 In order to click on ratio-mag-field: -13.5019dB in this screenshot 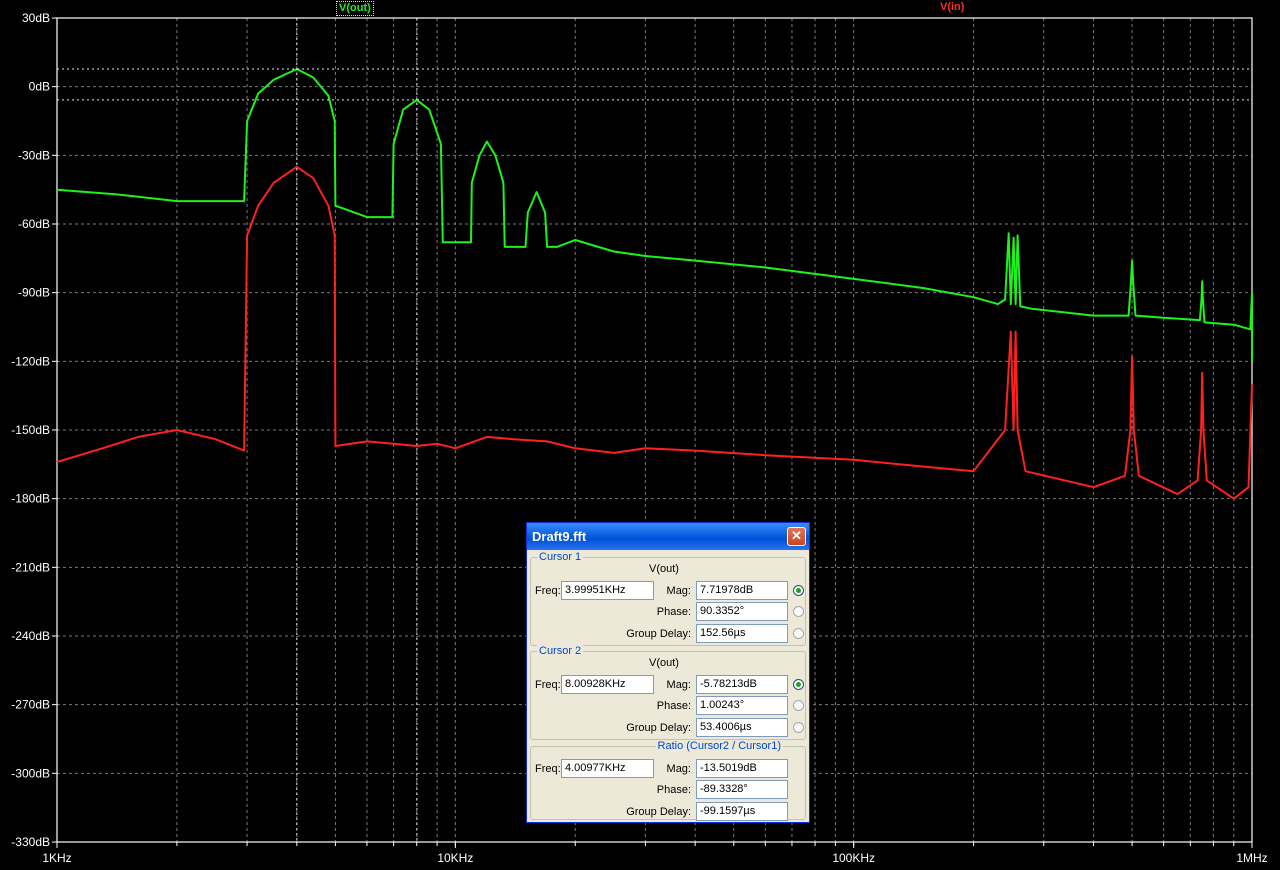, I will do `click(742, 768)`.